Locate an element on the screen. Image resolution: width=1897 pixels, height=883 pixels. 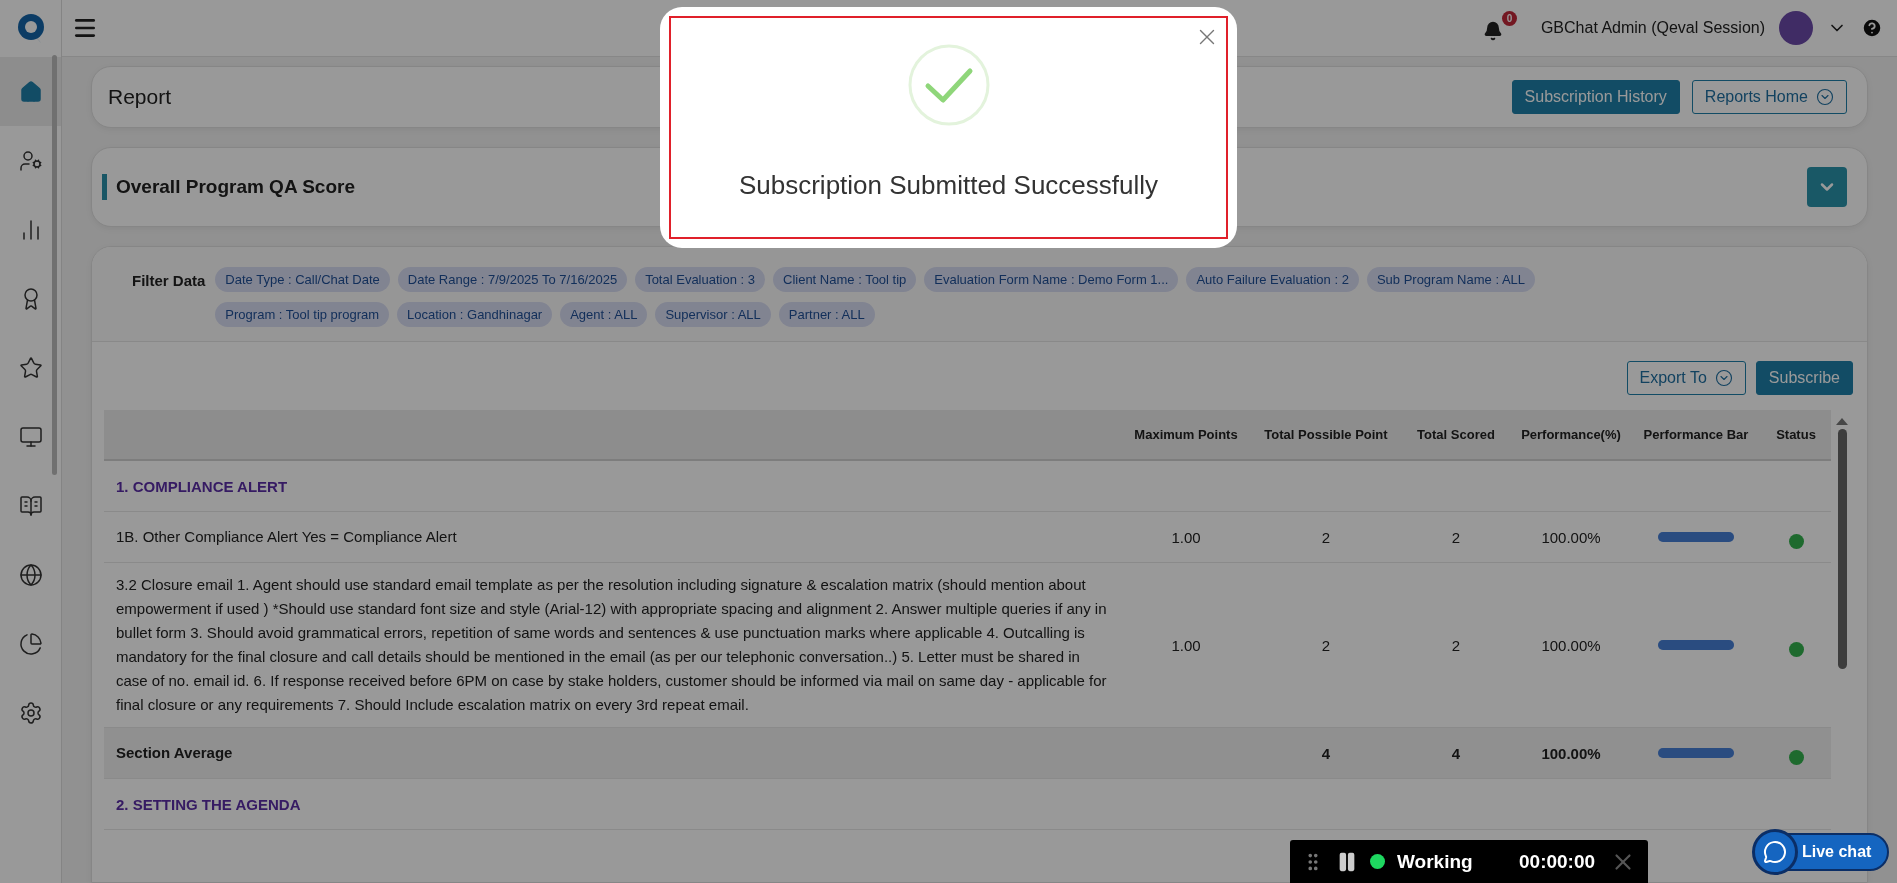
success-message: Subscription Submitted Successfully is located at coordinates (948, 185).